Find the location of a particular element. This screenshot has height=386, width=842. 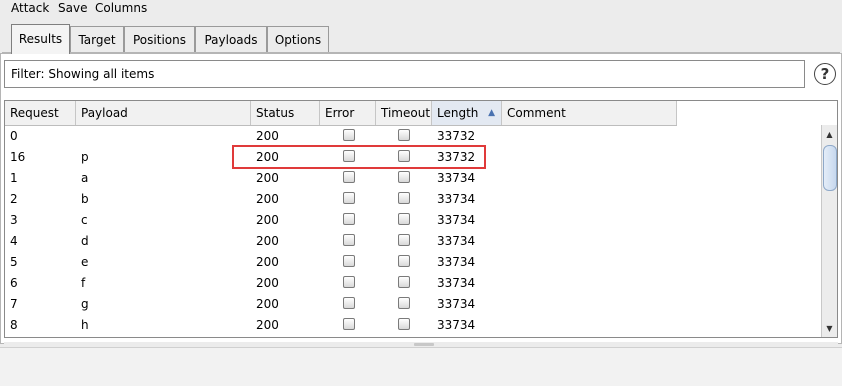

menu-attack: Attack is located at coordinates (30, 8).